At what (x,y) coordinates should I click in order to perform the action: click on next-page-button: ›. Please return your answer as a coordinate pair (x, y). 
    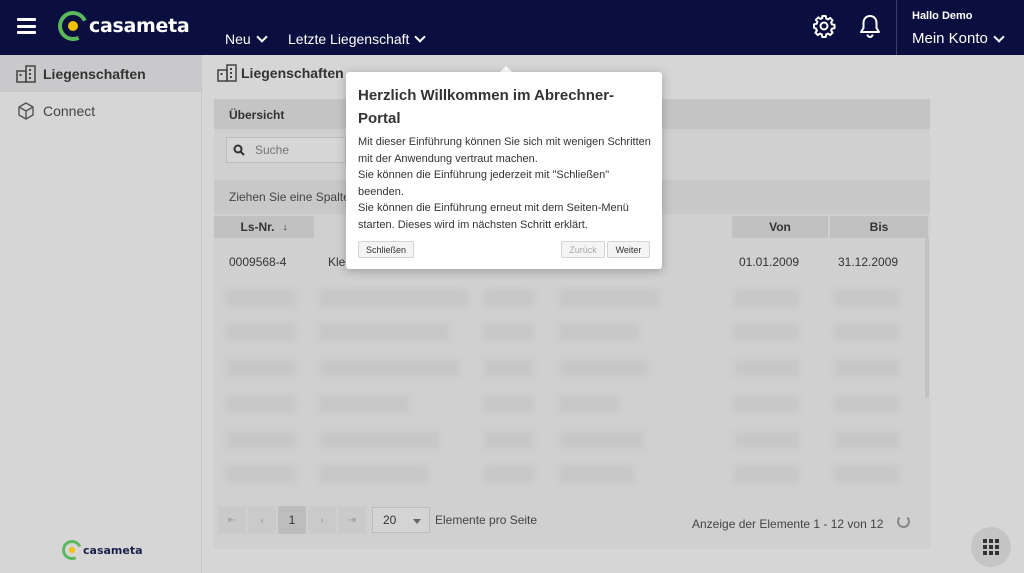
    Looking at the image, I should click on (322, 520).